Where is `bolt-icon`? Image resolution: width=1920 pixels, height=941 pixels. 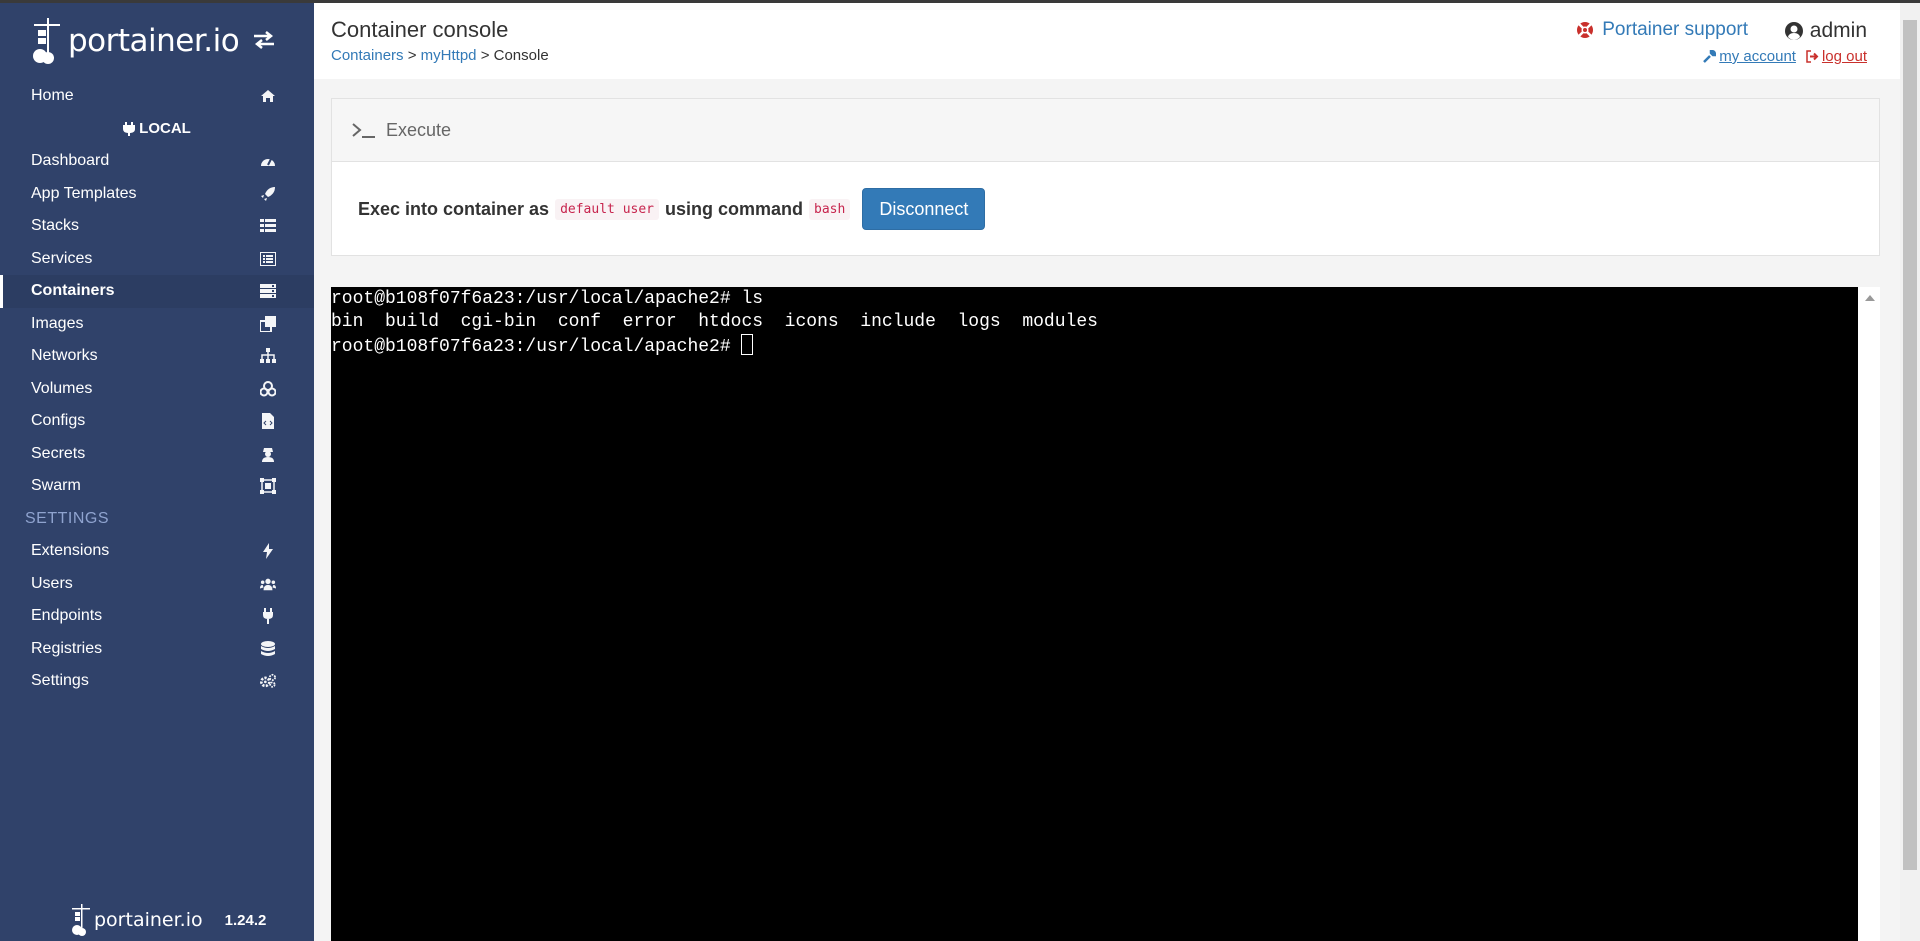
bolt-icon is located at coordinates (268, 551).